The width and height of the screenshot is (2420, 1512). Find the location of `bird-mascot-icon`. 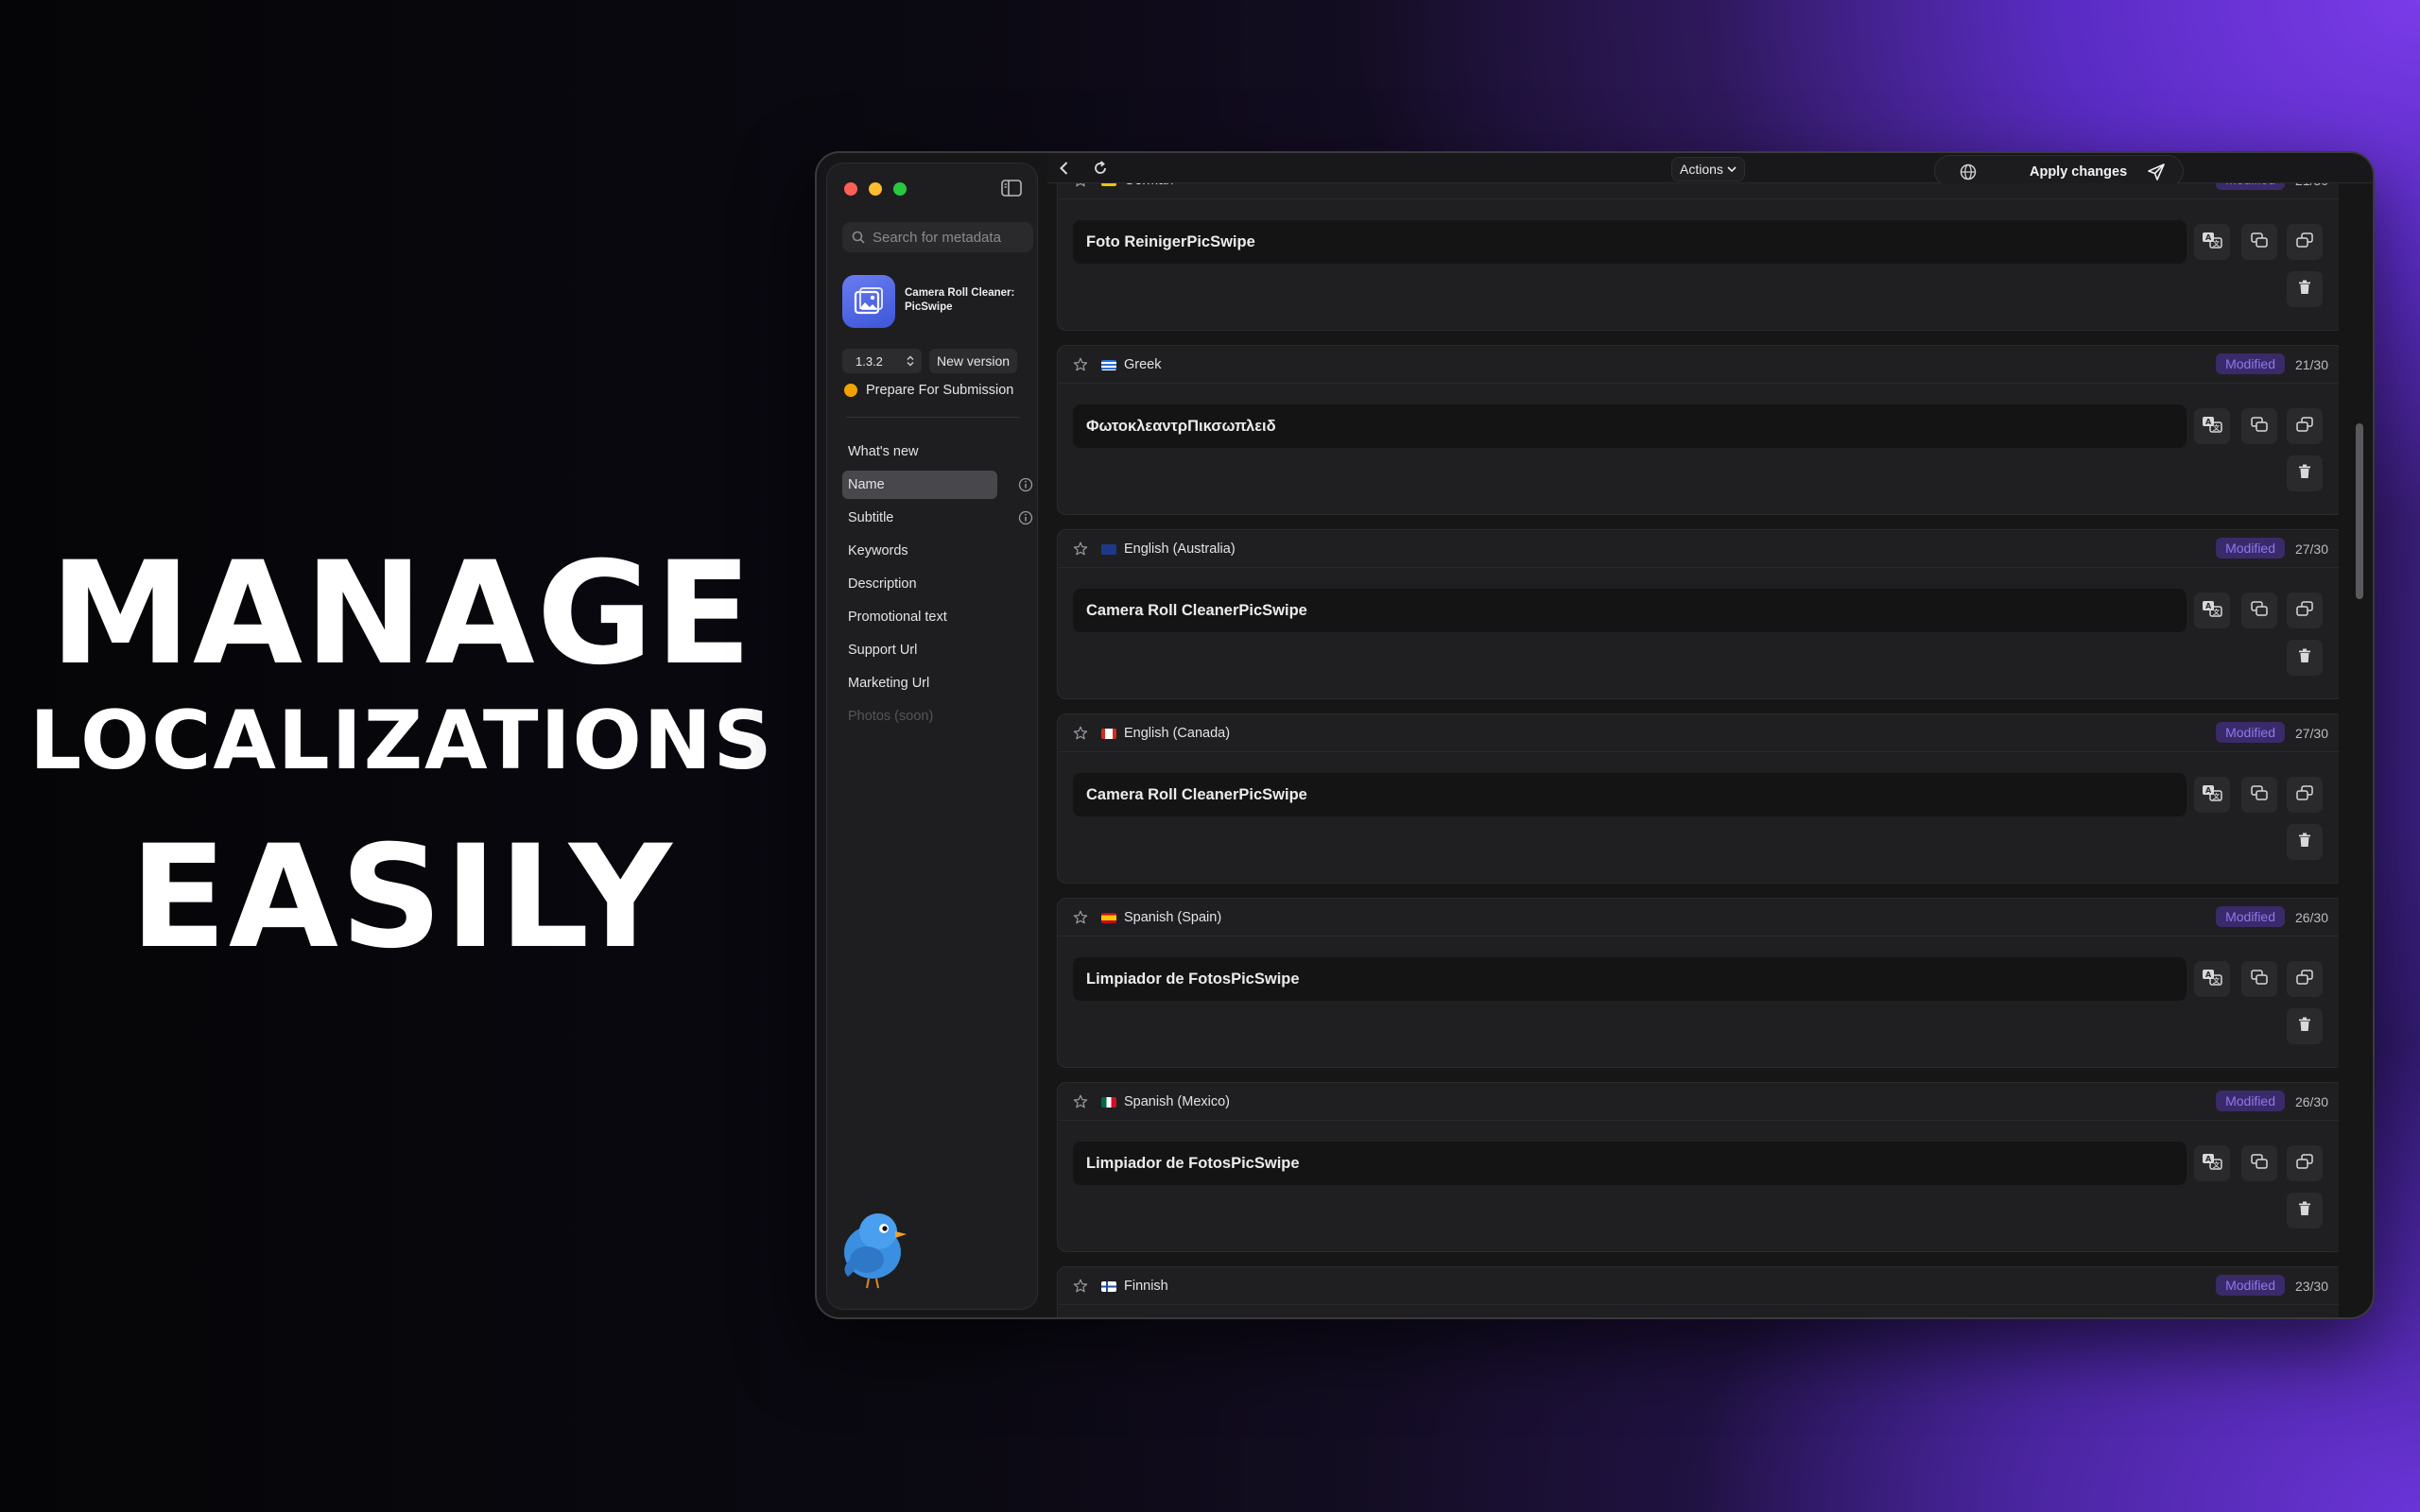

bird-mascot-icon is located at coordinates (875, 1251).